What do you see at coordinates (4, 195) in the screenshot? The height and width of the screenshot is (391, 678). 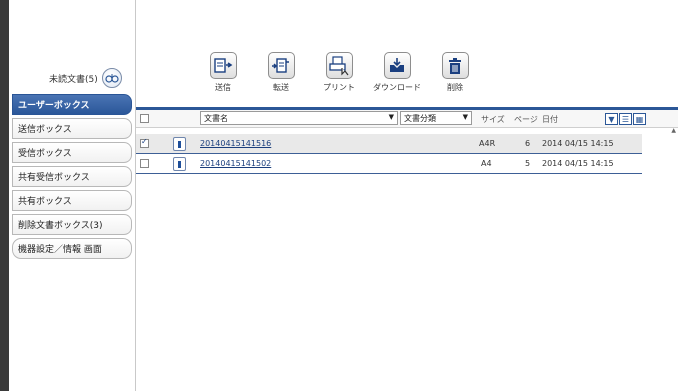 I see `window-left-edge` at bounding box center [4, 195].